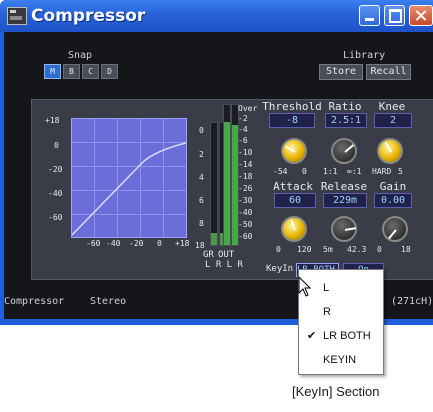  What do you see at coordinates (55, 169) in the screenshot?
I see `y-tick: -20` at bounding box center [55, 169].